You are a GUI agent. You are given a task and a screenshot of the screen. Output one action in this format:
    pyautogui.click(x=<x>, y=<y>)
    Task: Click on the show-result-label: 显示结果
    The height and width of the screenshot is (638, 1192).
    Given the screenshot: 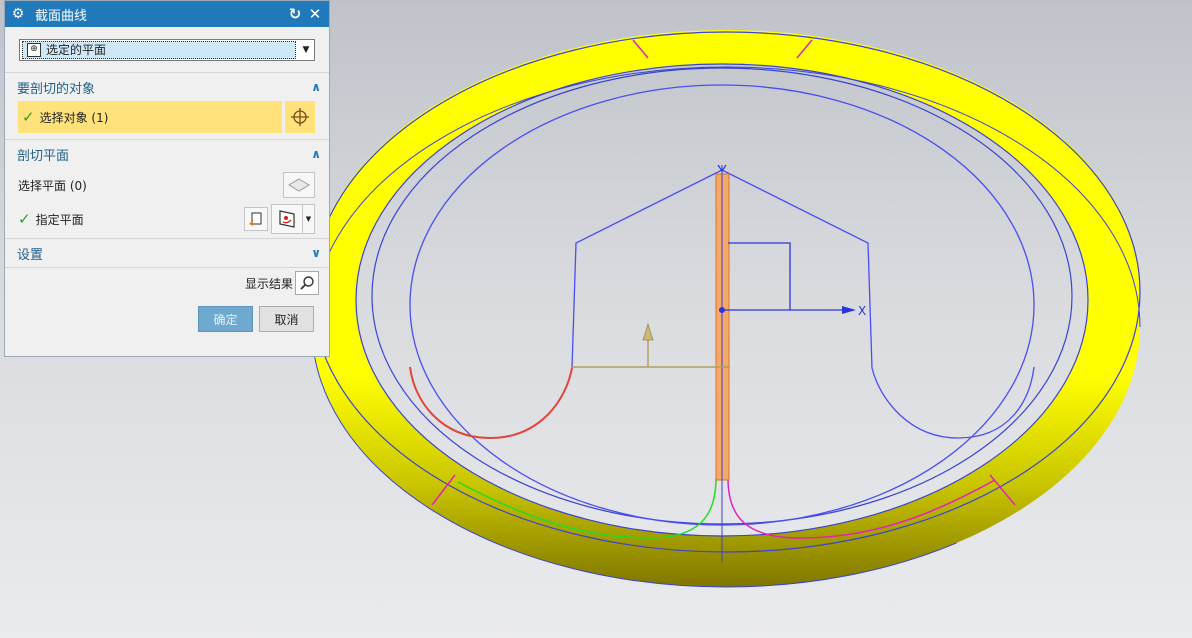 What is the action you would take?
    pyautogui.click(x=268, y=283)
    